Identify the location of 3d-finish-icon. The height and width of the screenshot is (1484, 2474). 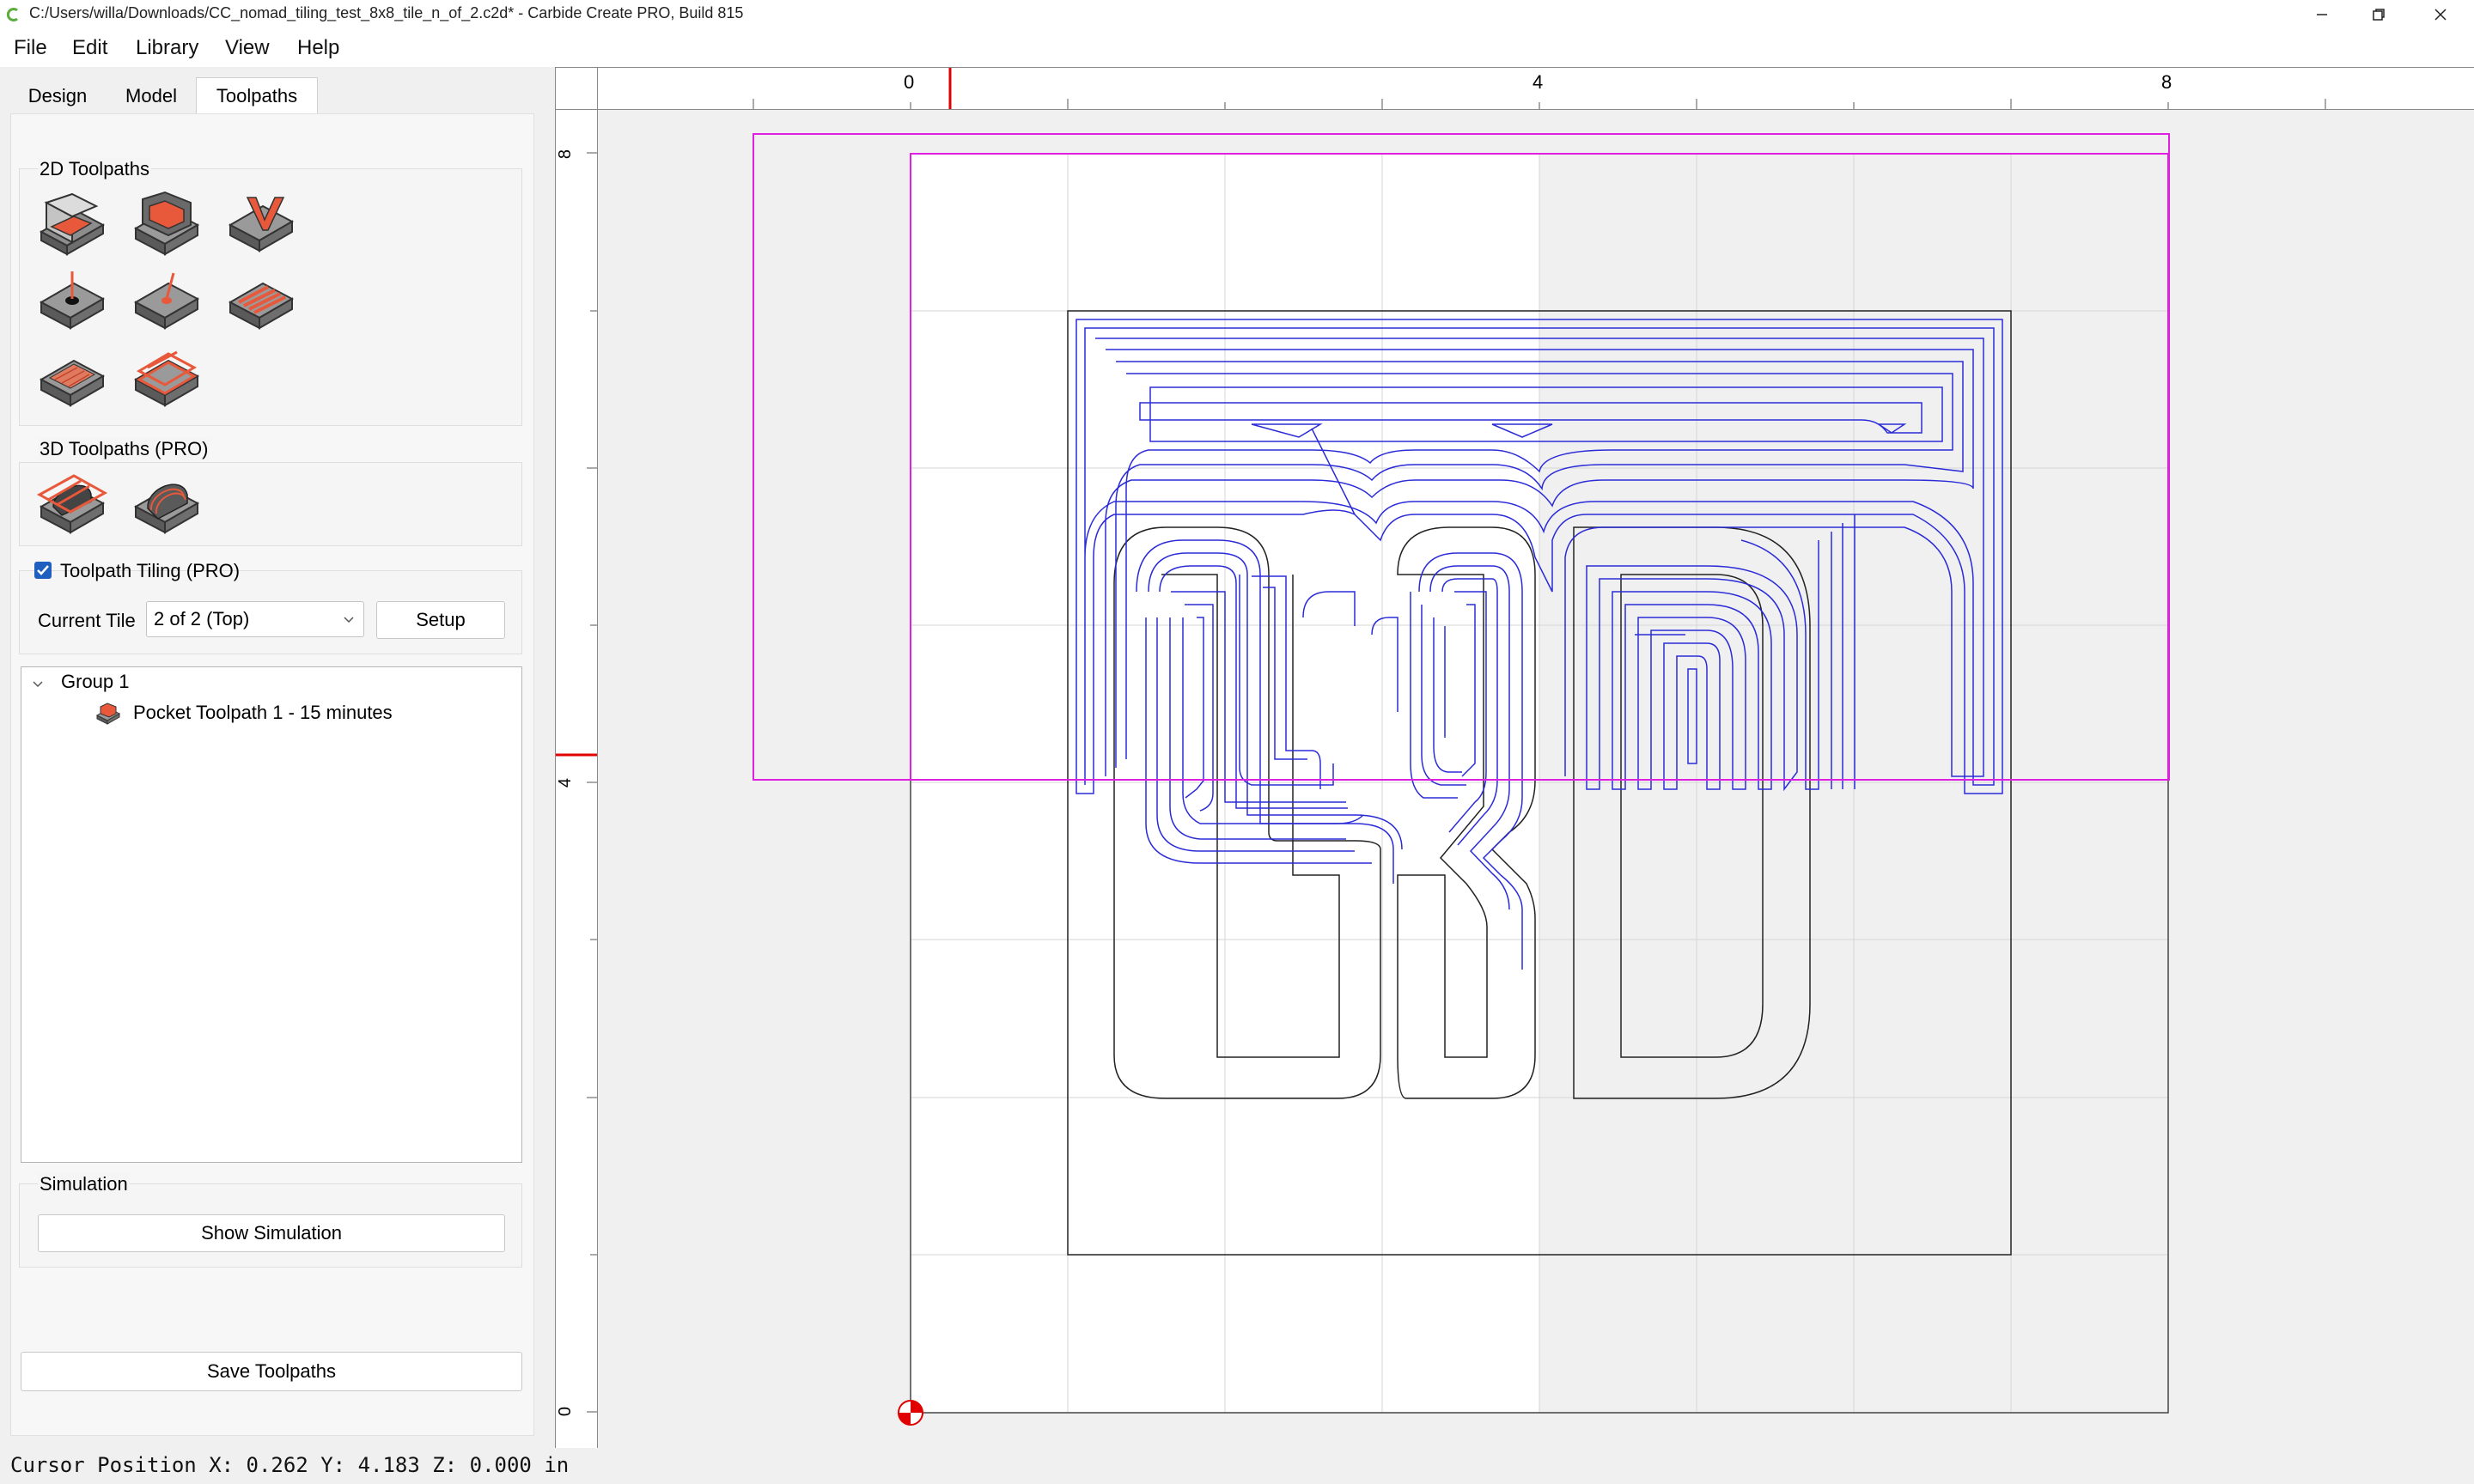
(166, 509).